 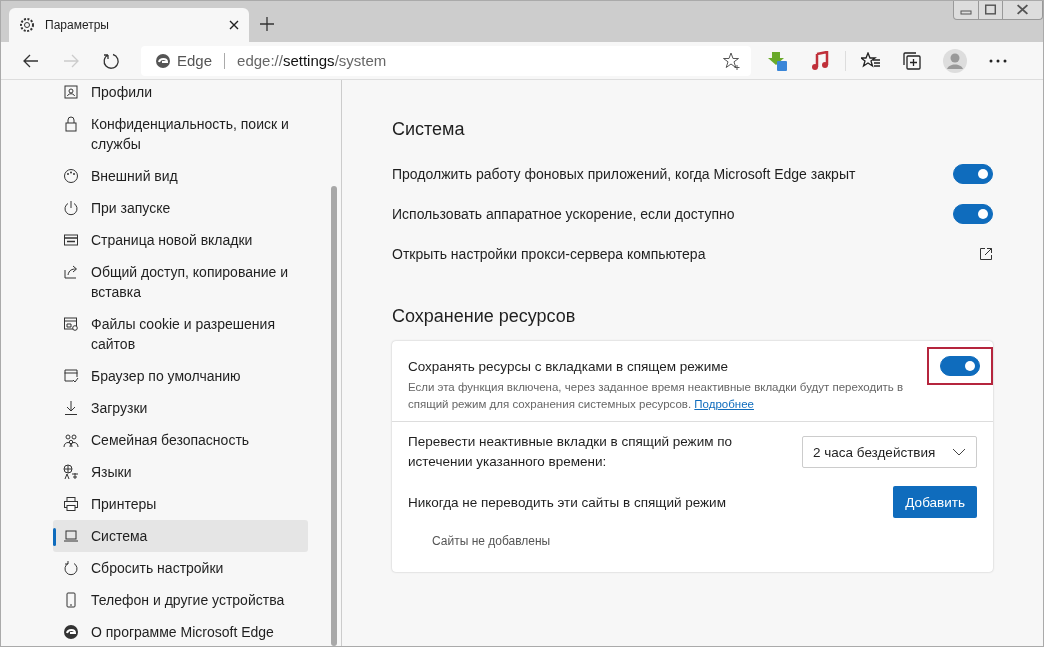 I want to click on new-tab-page-icon, so click(x=71, y=240).